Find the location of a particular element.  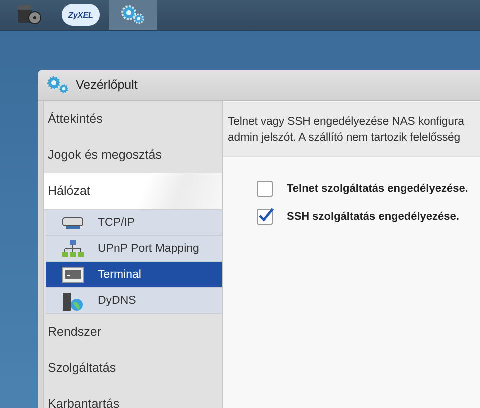

network-tree-icon is located at coordinates (73, 248).